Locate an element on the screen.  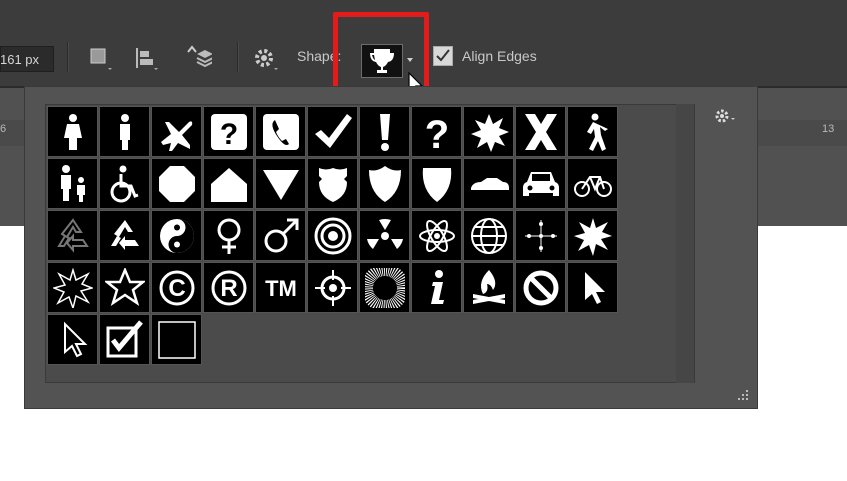
panel-scrollbar is located at coordinates (685, 243).